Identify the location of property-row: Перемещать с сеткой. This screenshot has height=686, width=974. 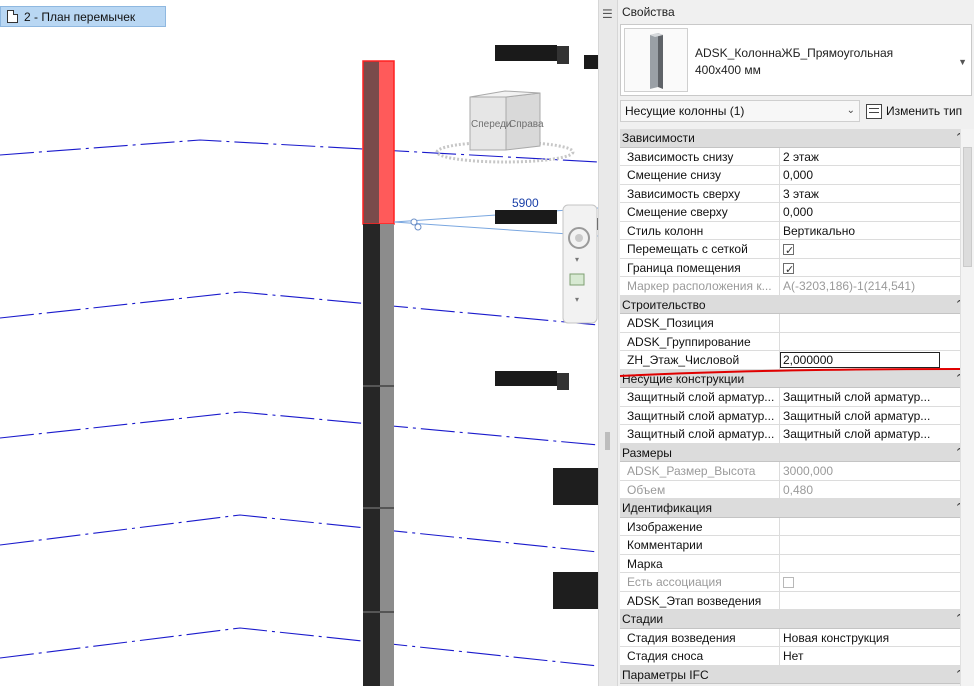
(796, 249).